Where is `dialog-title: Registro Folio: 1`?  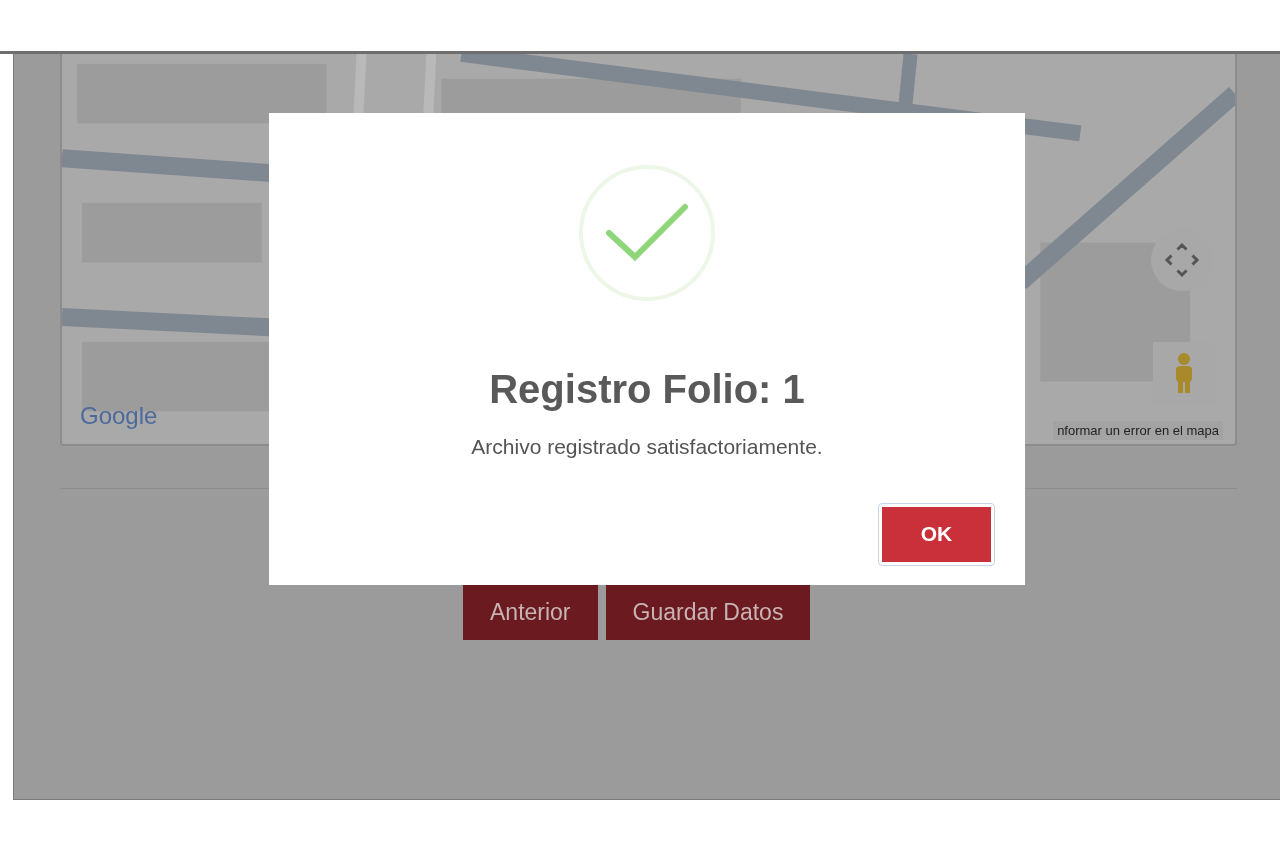 dialog-title: Registro Folio: 1 is located at coordinates (647, 389).